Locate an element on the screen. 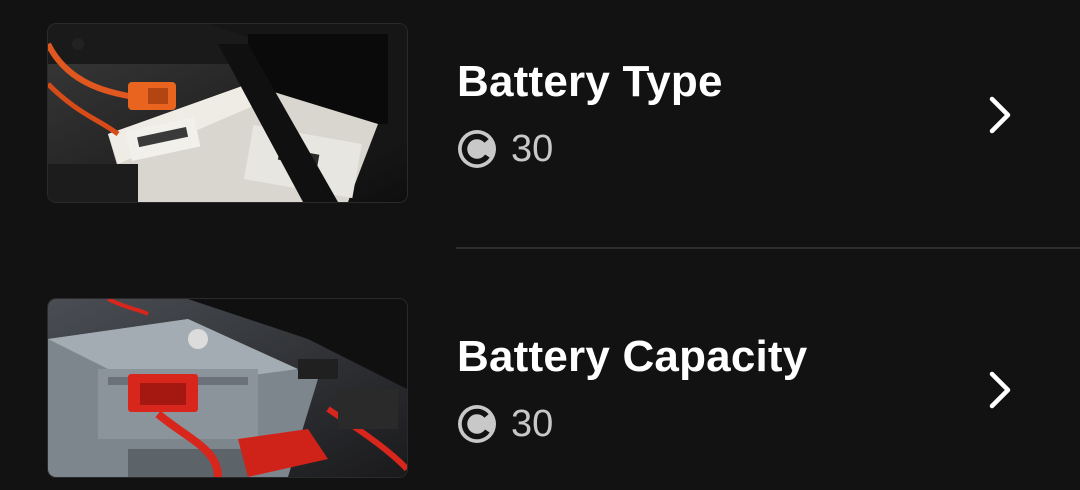  list-divider is located at coordinates (768, 248).